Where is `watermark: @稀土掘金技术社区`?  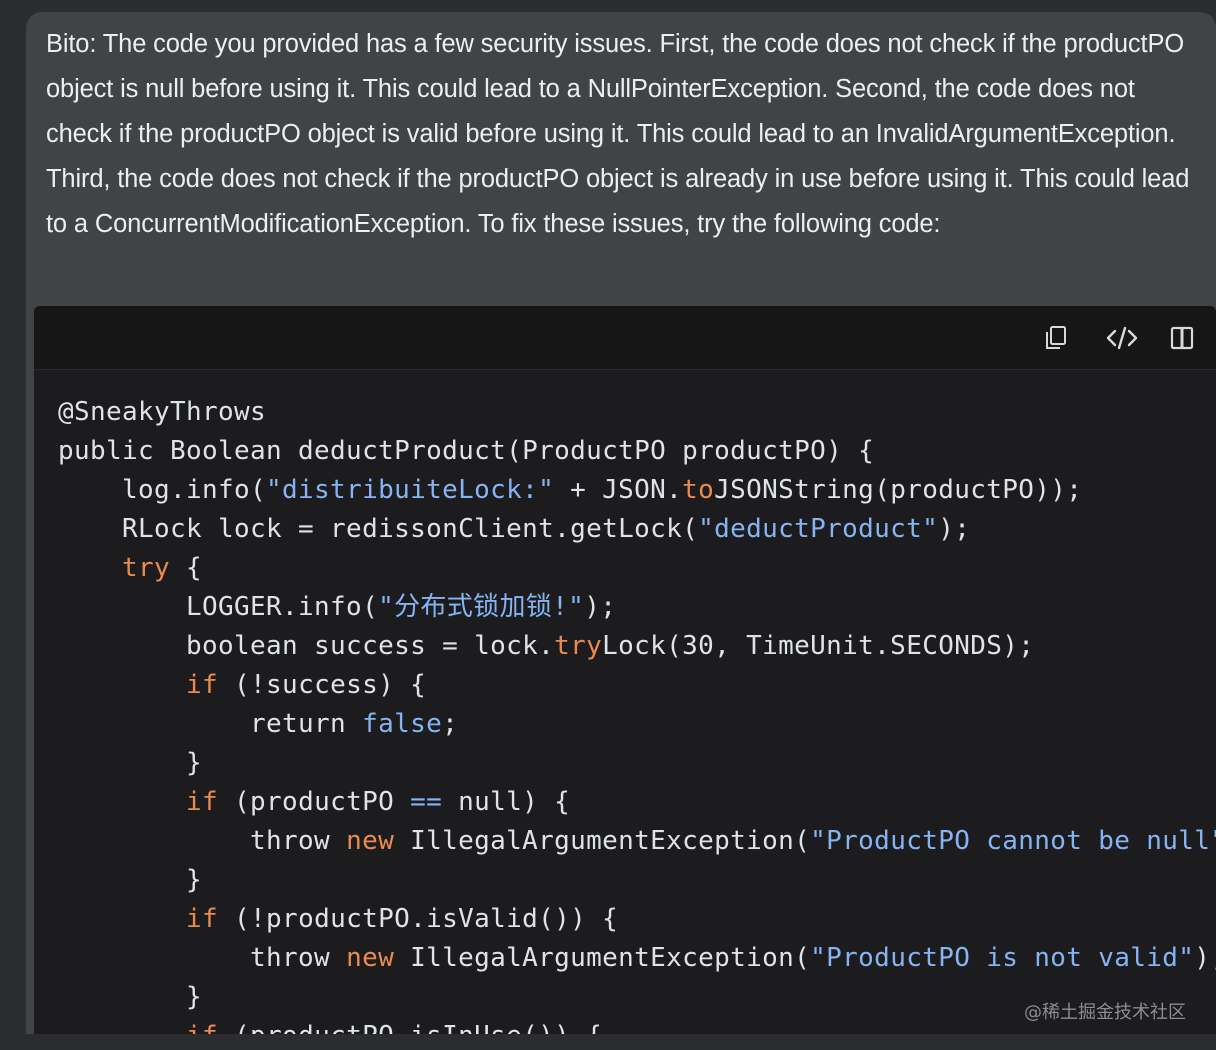
watermark: @稀土掘金技术社区 is located at coordinates (1105, 1012).